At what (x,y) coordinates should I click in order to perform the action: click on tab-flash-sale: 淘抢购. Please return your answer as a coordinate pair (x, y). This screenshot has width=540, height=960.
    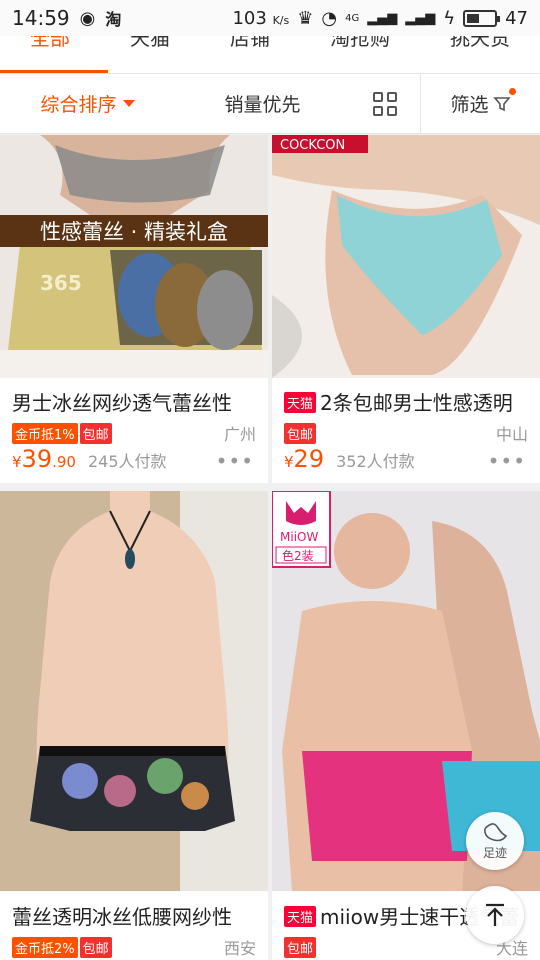
    Looking at the image, I should click on (360, 43).